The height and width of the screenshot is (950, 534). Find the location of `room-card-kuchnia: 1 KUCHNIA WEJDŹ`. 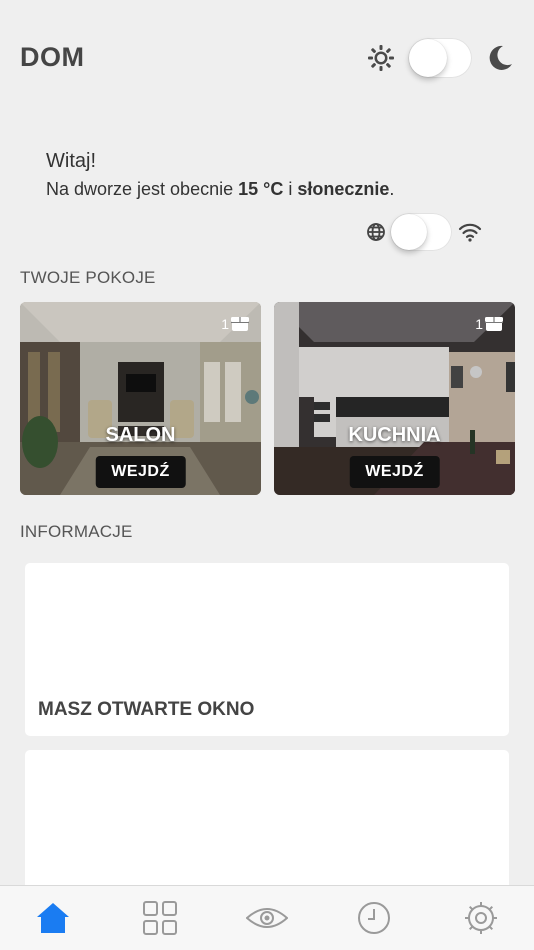

room-card-kuchnia: 1 KUCHNIA WEJDŹ is located at coordinates (394, 398).